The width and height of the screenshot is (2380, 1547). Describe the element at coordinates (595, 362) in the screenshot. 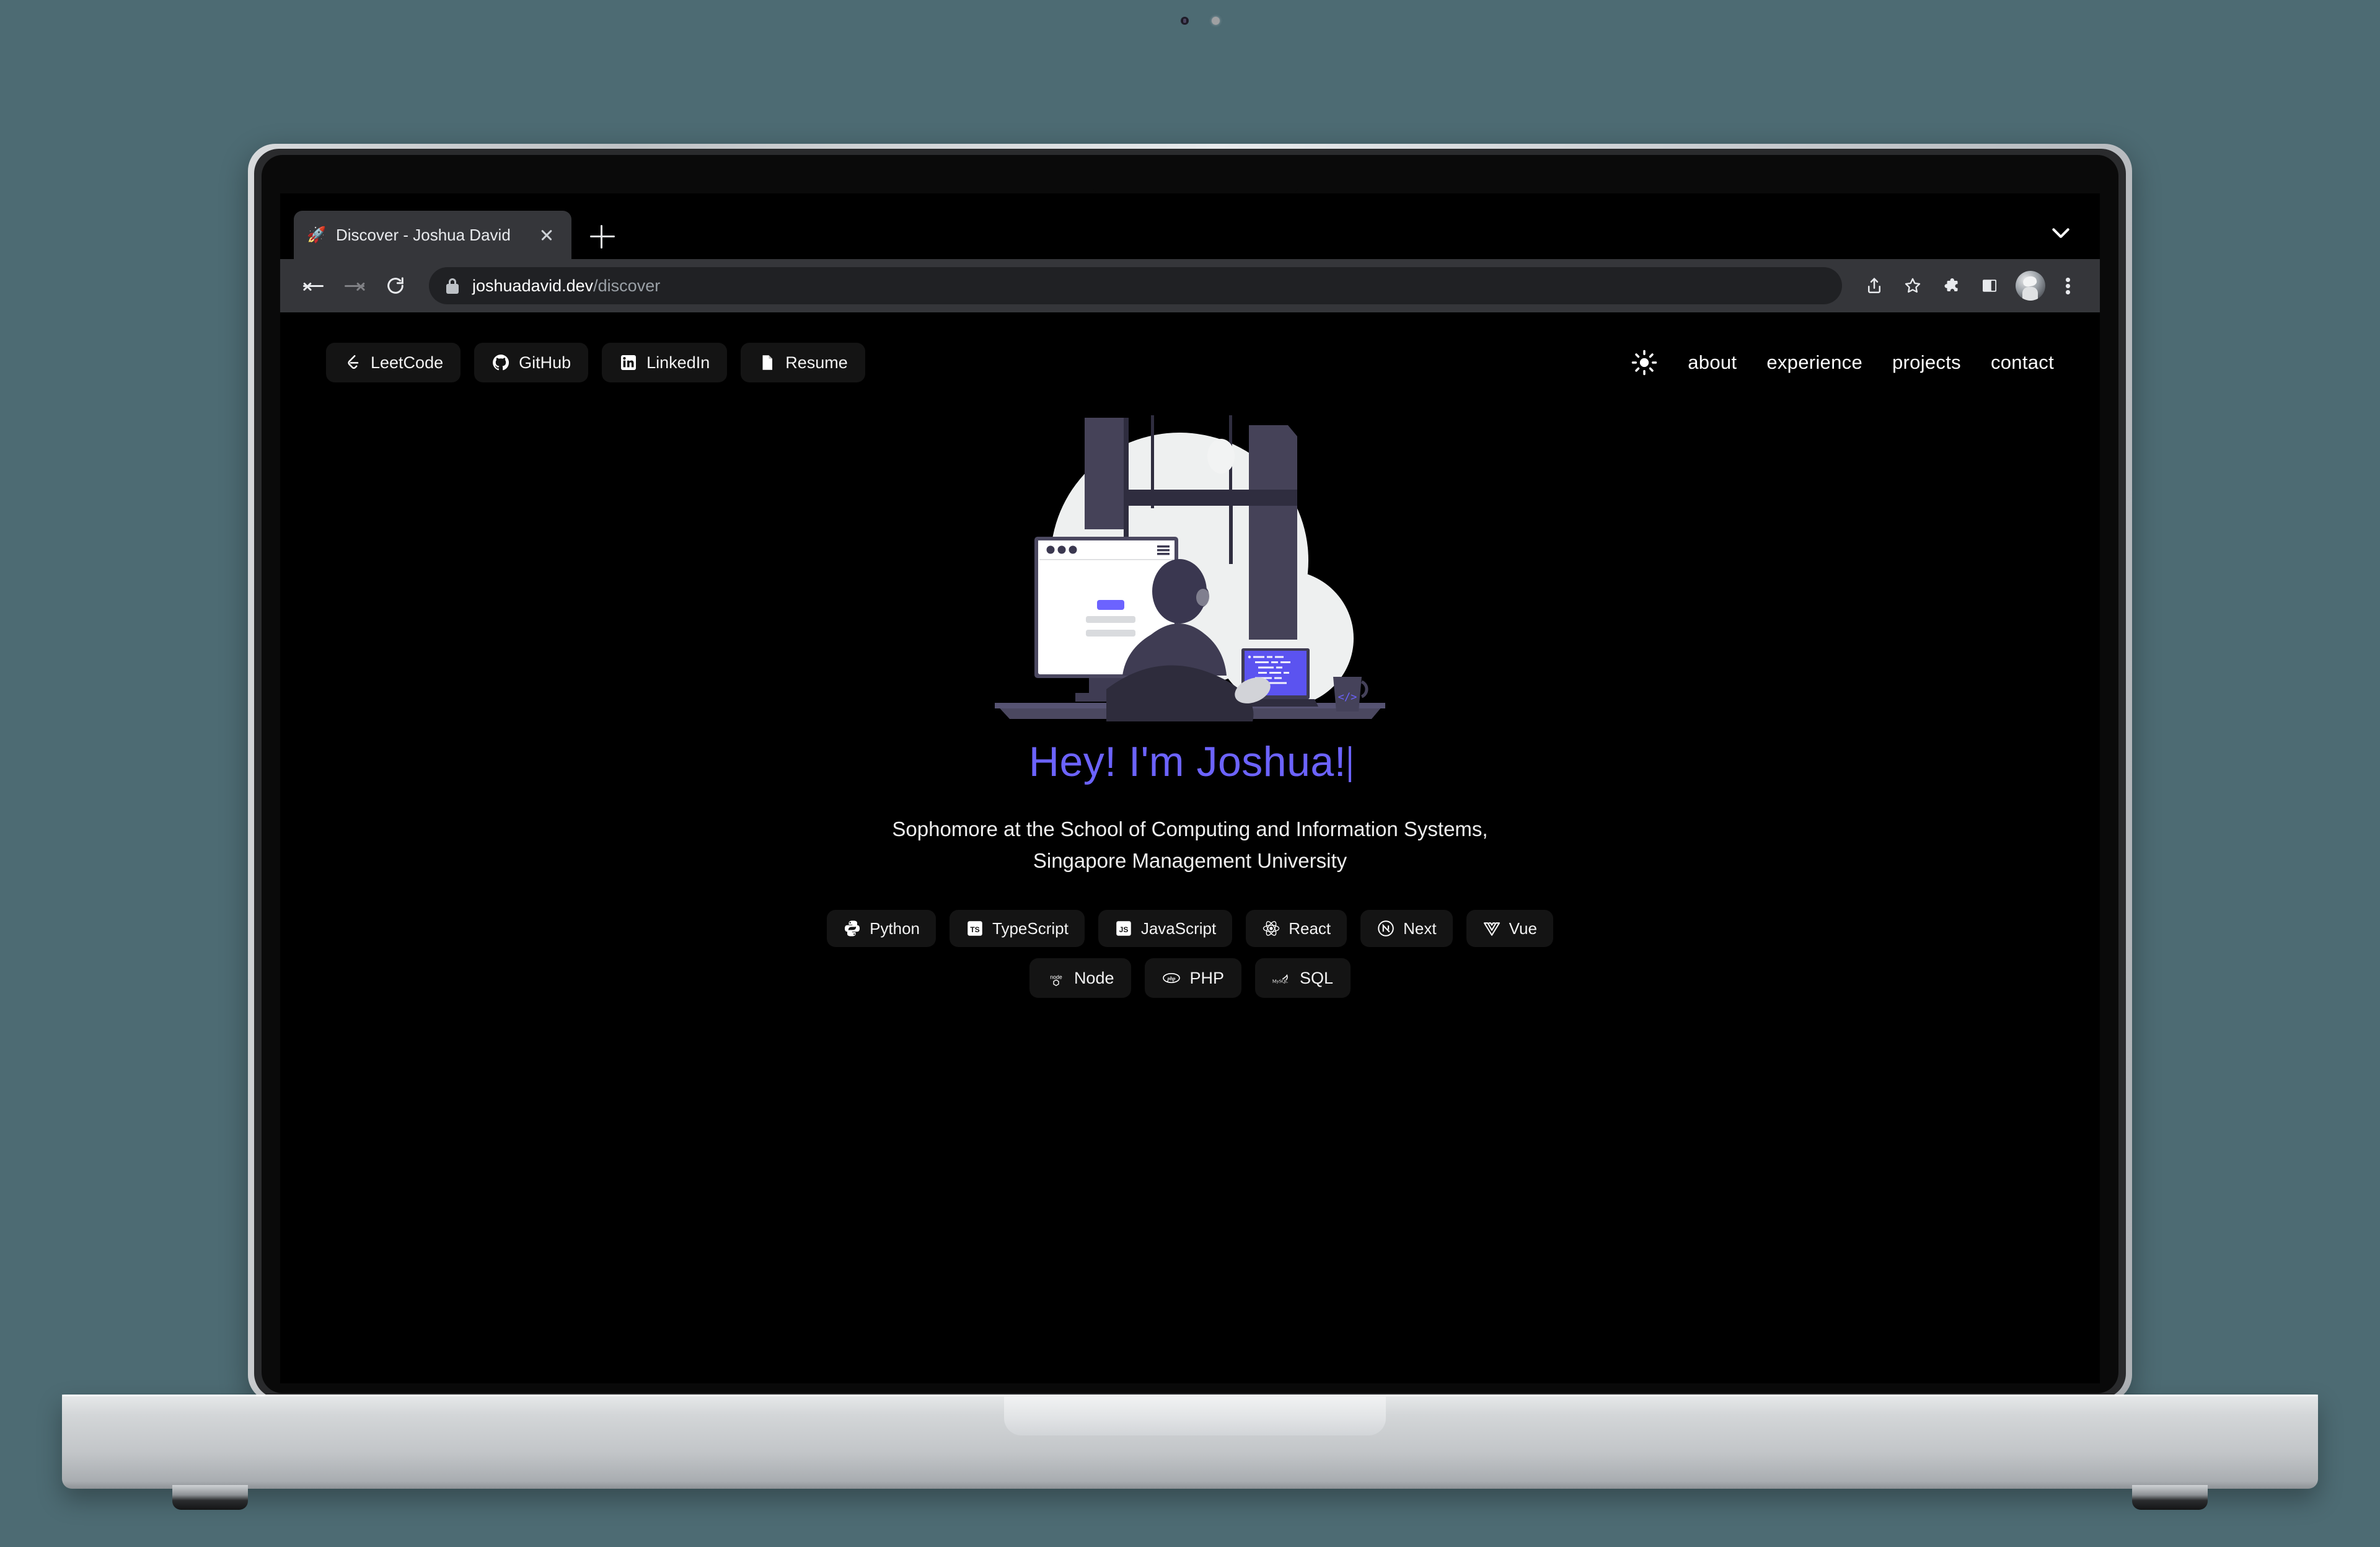

I see `social-links: LeetCode GitHub LinkedIn Resume` at that location.